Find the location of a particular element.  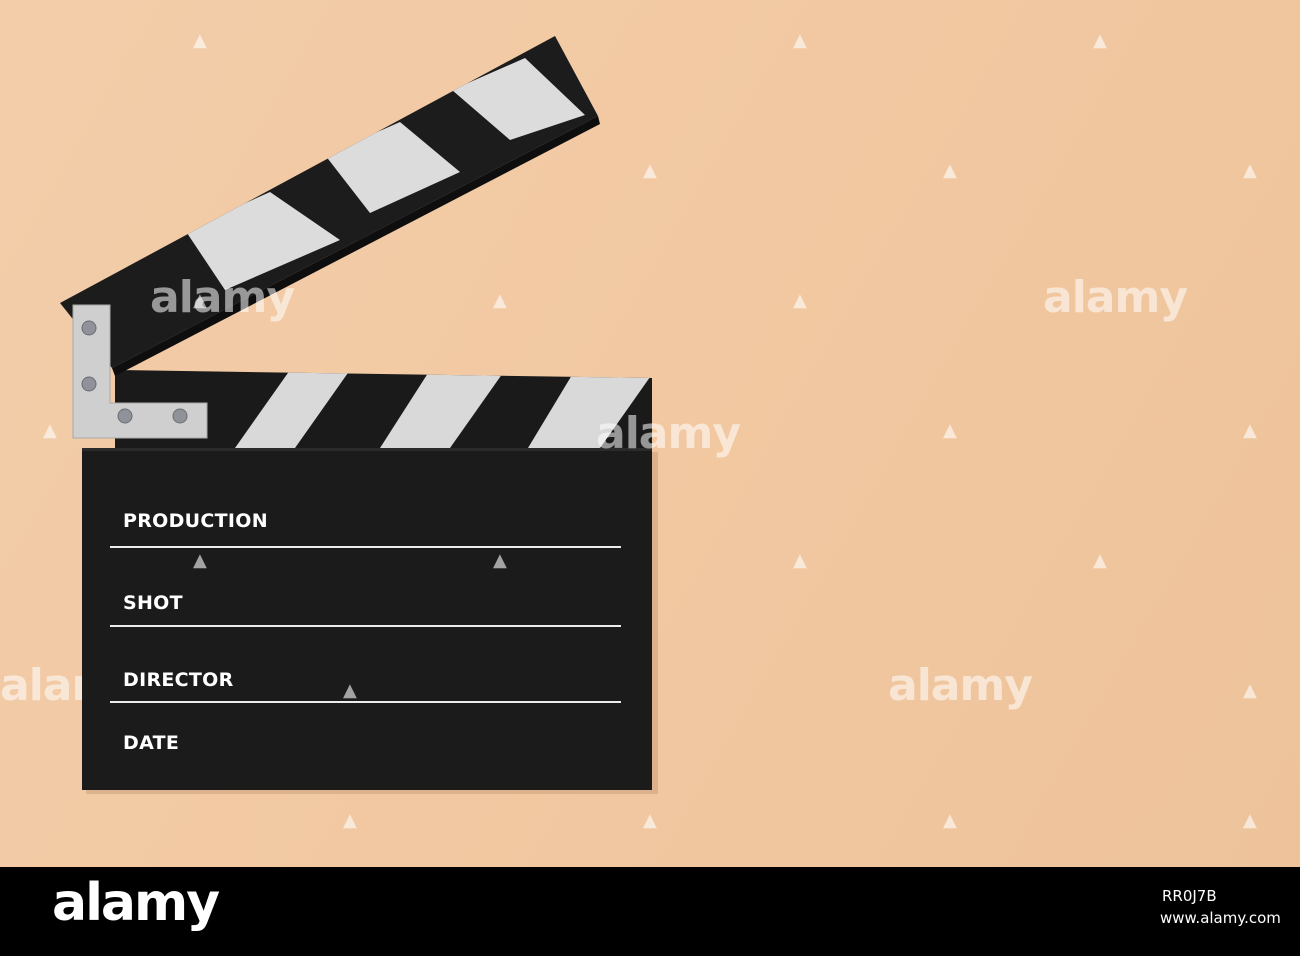

slate-label-date: DATE is located at coordinates (151, 743).